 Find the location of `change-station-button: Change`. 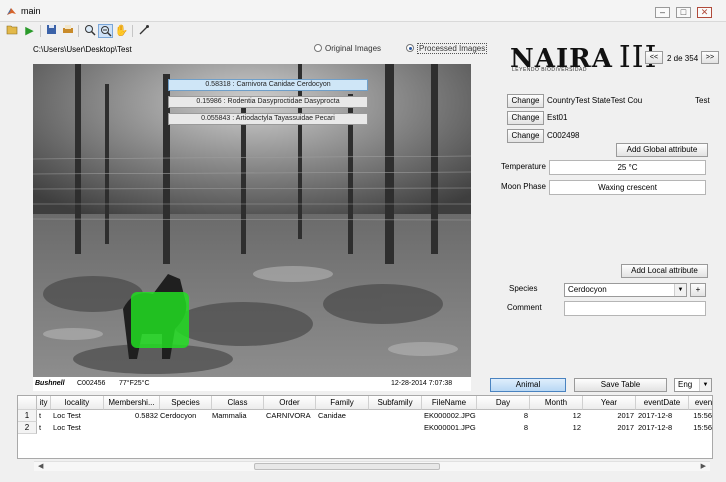

change-station-button: Change is located at coordinates (525, 118).